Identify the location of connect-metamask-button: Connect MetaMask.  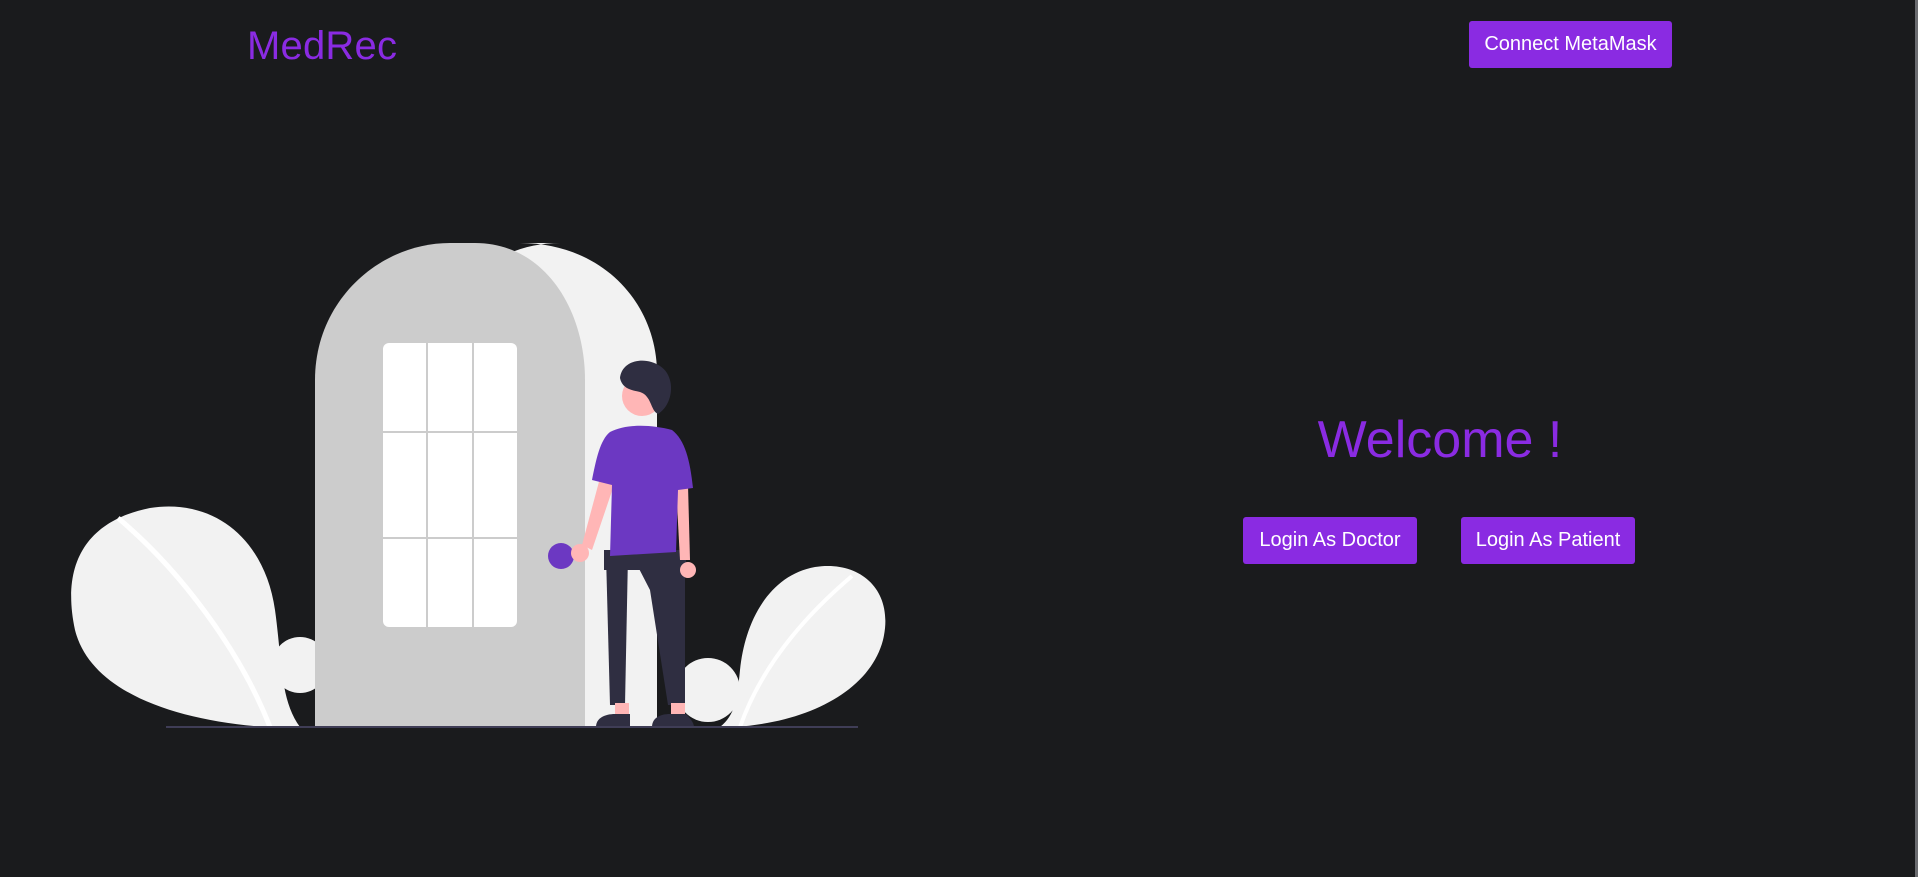
(1570, 44).